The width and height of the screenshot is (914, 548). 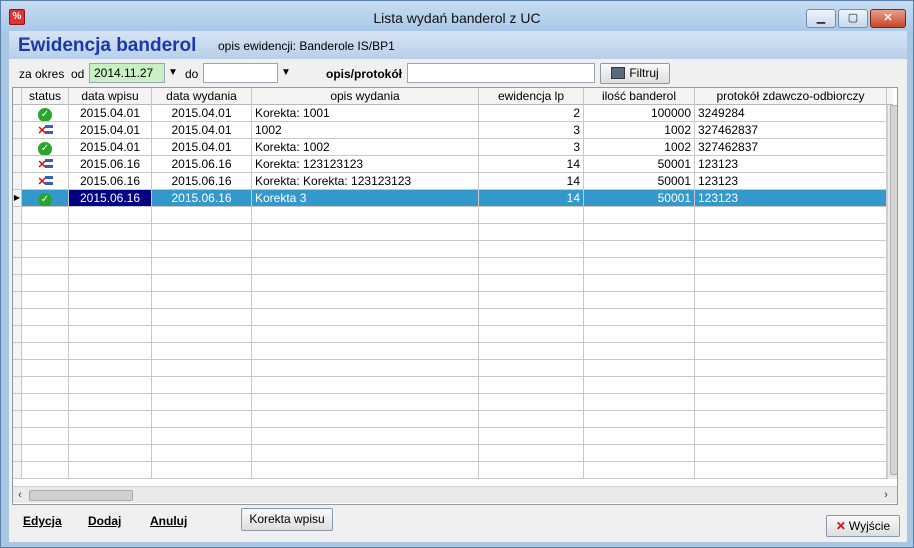 I want to click on cell-ilosc-banderol: 100000, so click(x=639, y=113).